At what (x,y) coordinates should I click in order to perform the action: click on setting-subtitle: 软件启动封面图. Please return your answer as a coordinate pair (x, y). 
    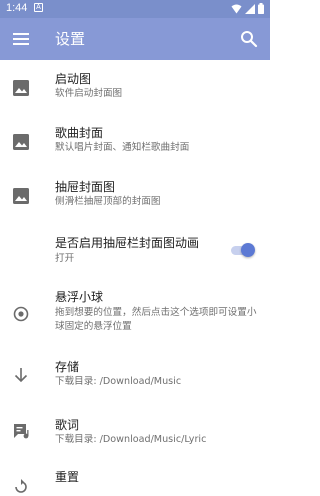
    Looking at the image, I should click on (89, 93).